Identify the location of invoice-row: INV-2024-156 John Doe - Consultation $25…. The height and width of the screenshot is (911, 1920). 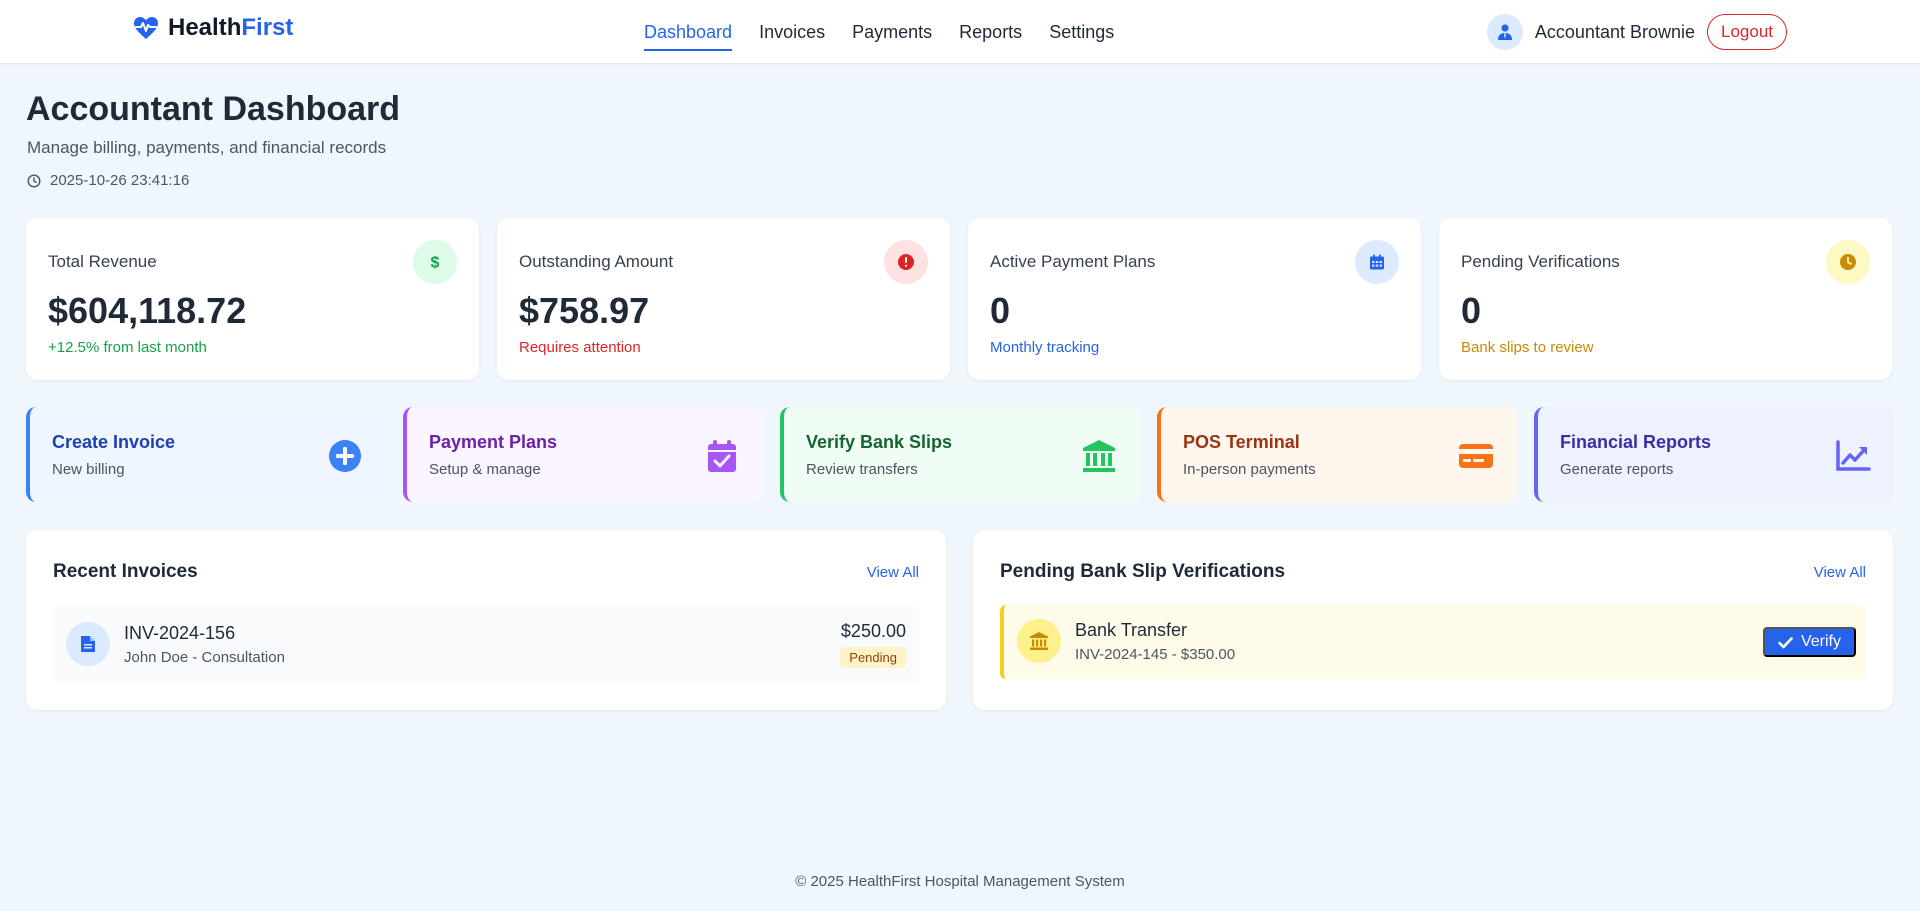
(486, 644).